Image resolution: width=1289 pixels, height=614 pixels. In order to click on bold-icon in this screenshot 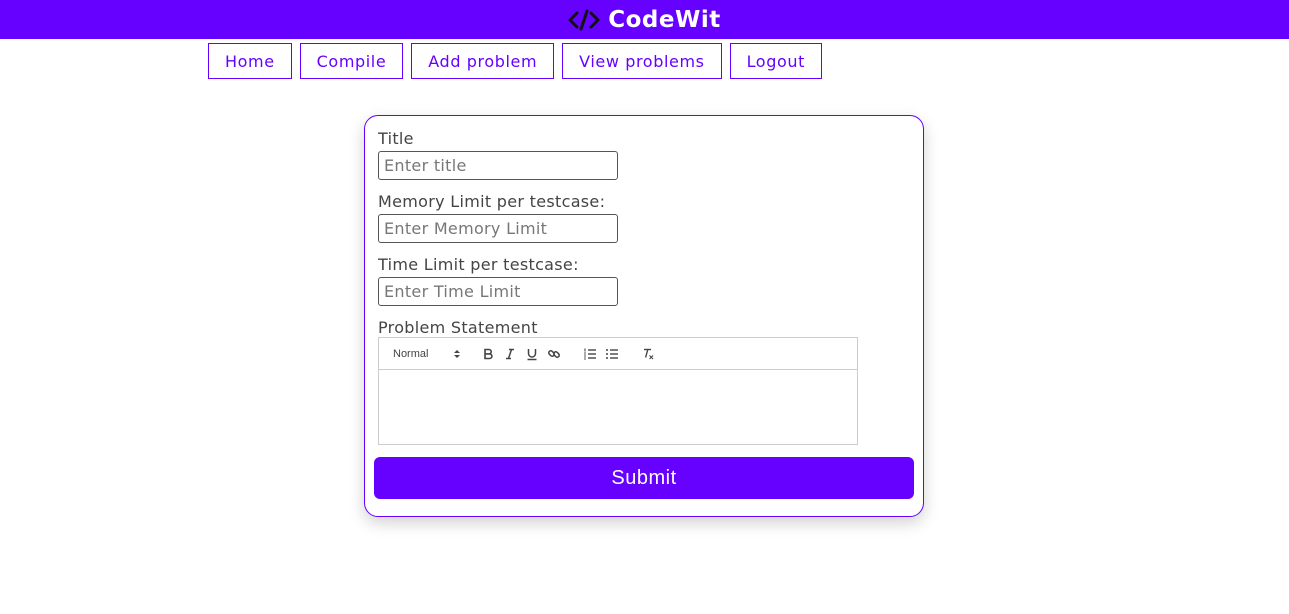, I will do `click(488, 354)`.